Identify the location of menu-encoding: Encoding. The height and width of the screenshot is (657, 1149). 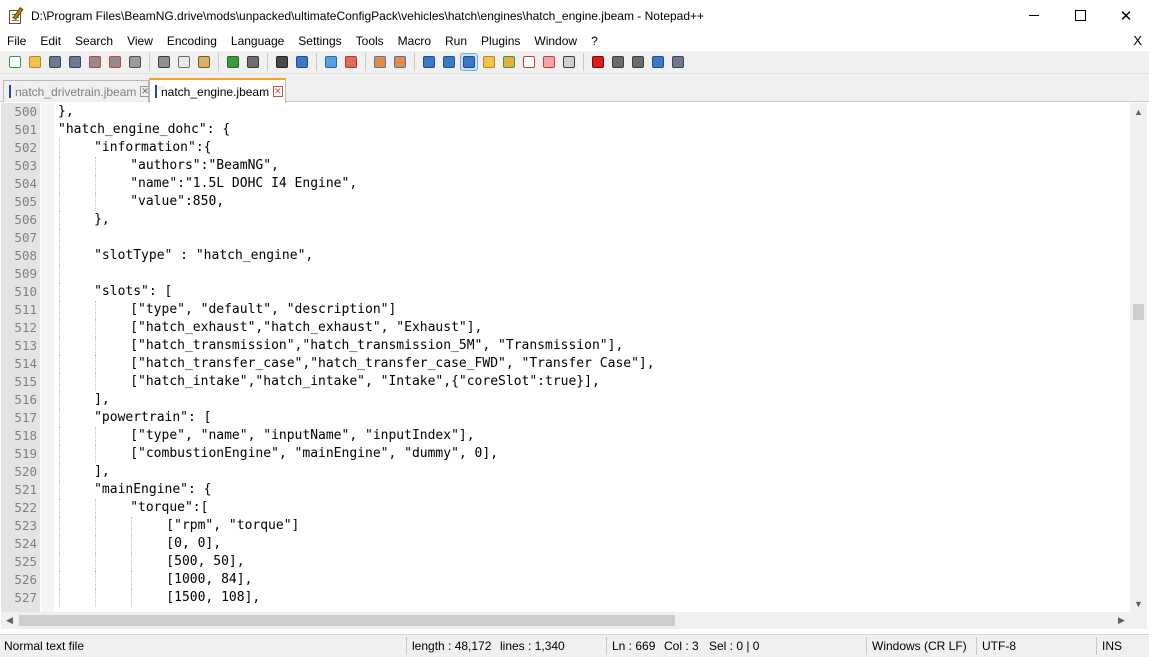
(192, 41).